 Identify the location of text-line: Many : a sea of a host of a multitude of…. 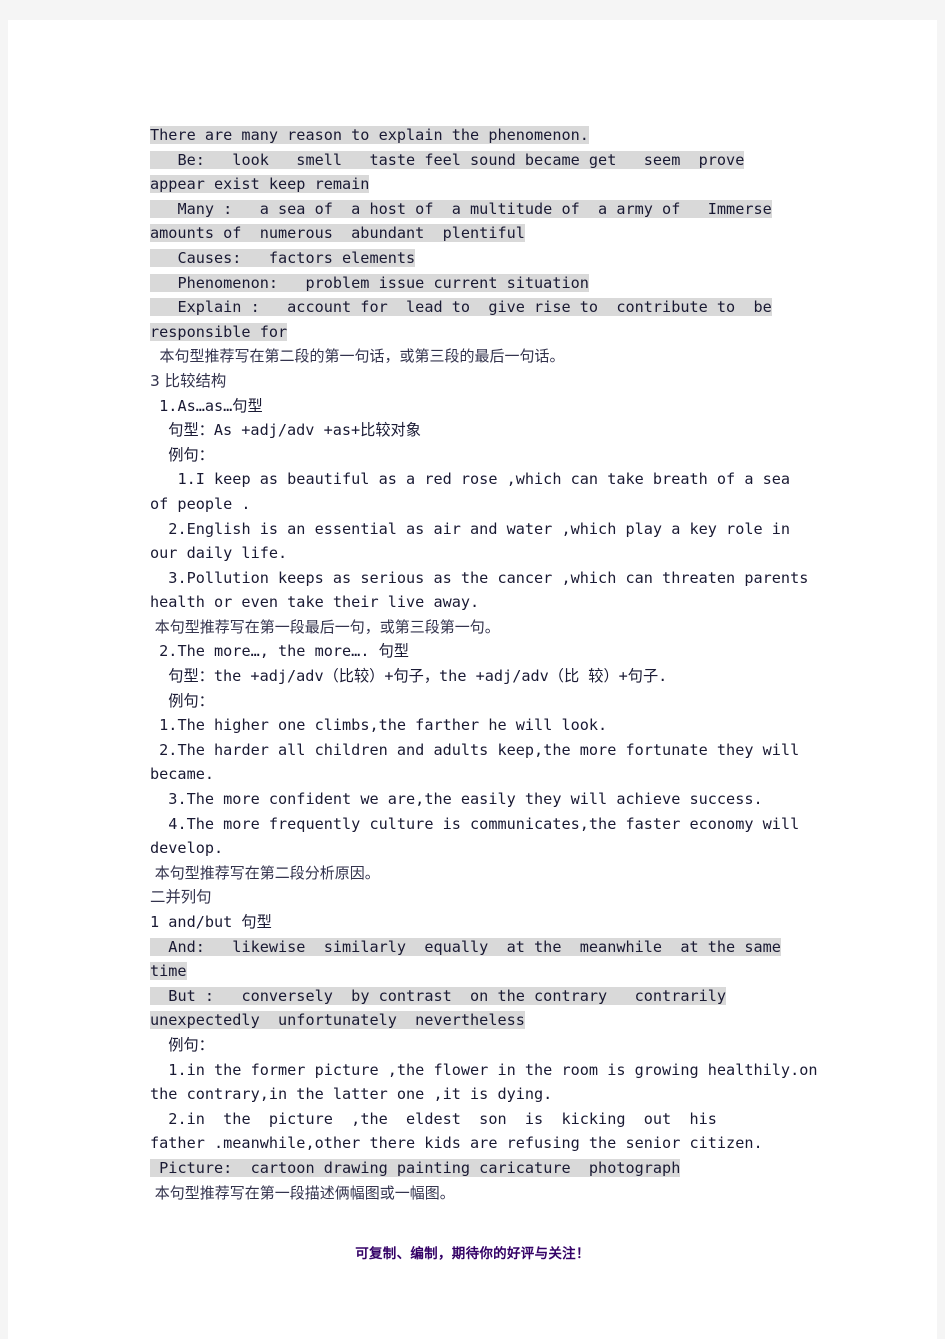
(485, 209).